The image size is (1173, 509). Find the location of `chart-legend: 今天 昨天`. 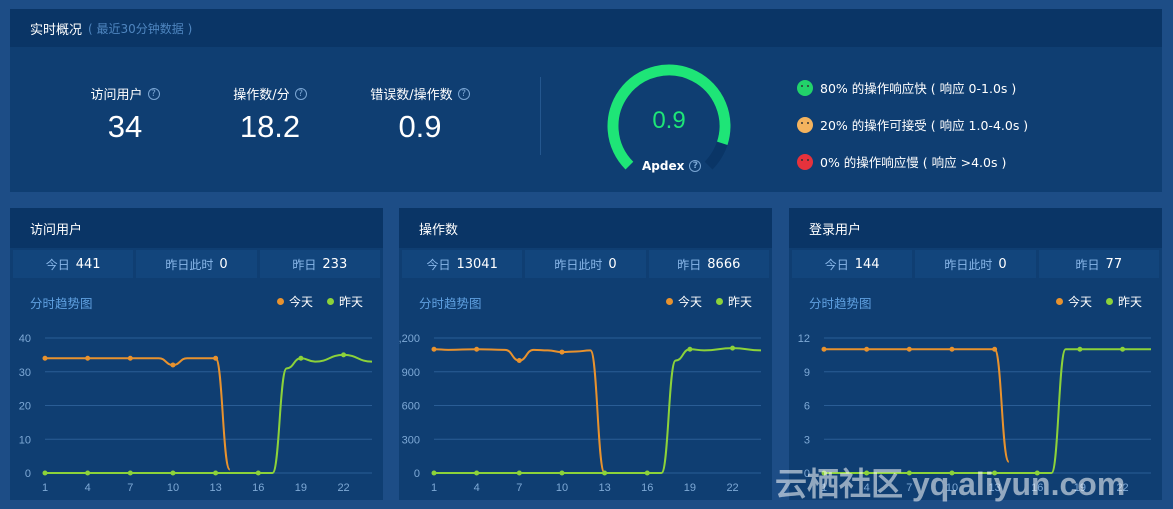

chart-legend: 今天 昨天 is located at coordinates (708, 301).